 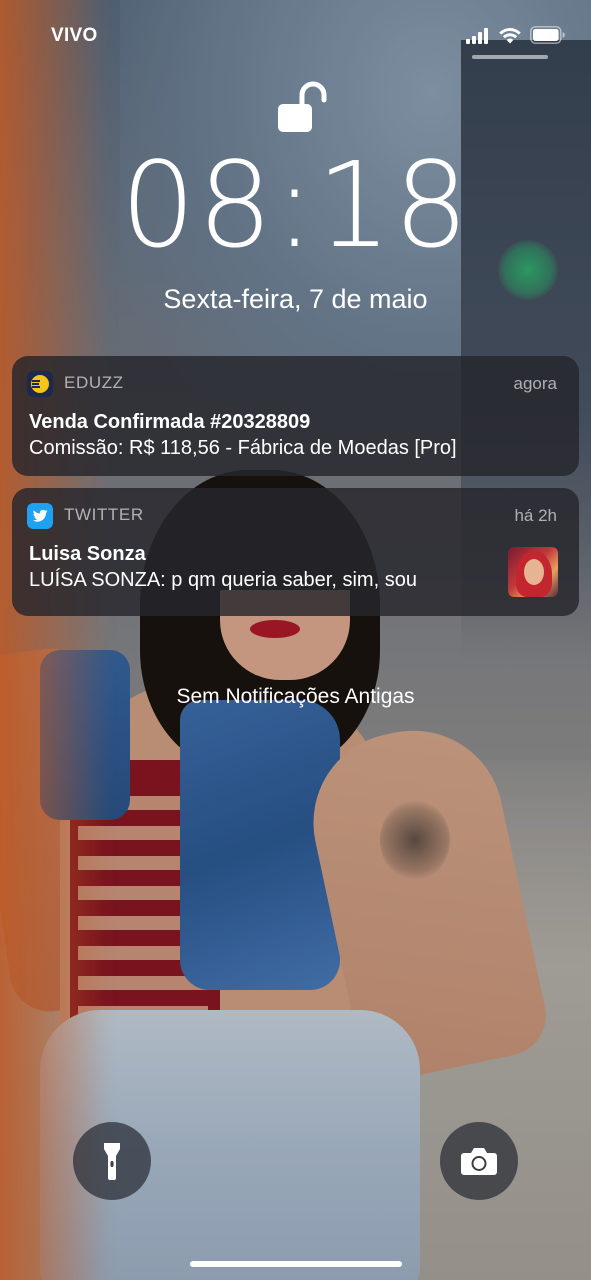 I want to click on lock-screen-time: 08:18, so click(x=295, y=205).